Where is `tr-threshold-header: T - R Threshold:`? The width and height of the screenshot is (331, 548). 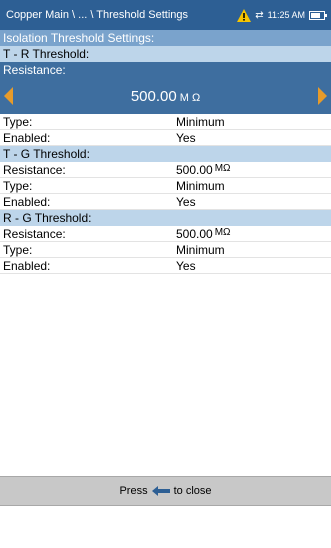 tr-threshold-header: T - R Threshold: is located at coordinates (165, 54).